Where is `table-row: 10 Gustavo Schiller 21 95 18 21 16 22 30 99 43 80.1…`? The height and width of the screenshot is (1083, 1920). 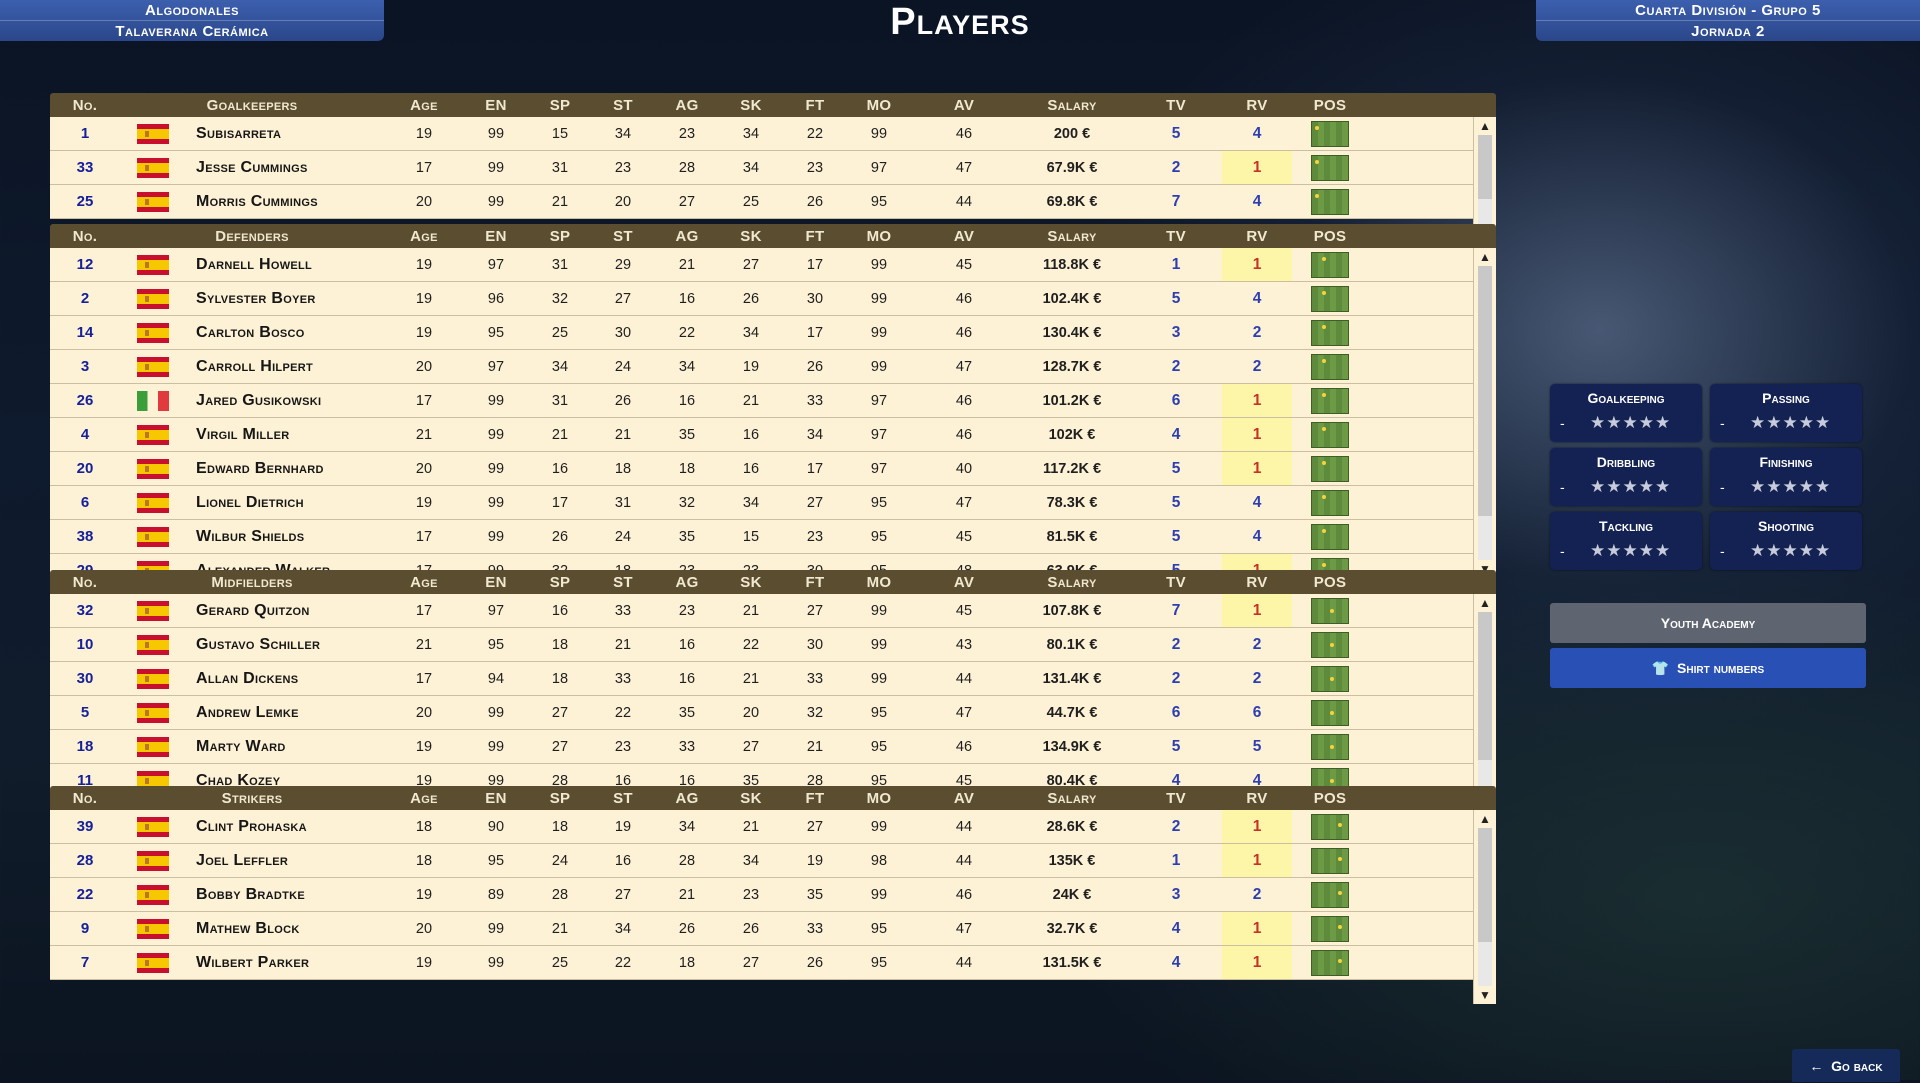
table-row: 10 Gustavo Schiller 21 95 18 21 16 22 30 99 43 80.1… is located at coordinates (773, 645).